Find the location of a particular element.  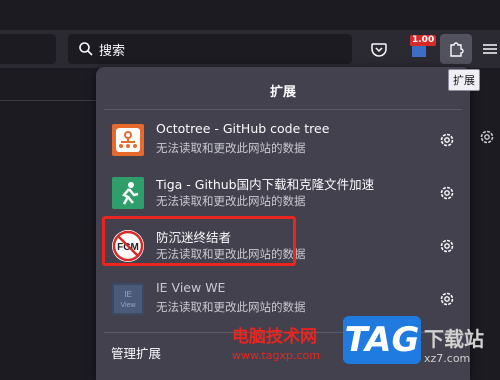

svg-text: IE is located at coordinates (128, 294).